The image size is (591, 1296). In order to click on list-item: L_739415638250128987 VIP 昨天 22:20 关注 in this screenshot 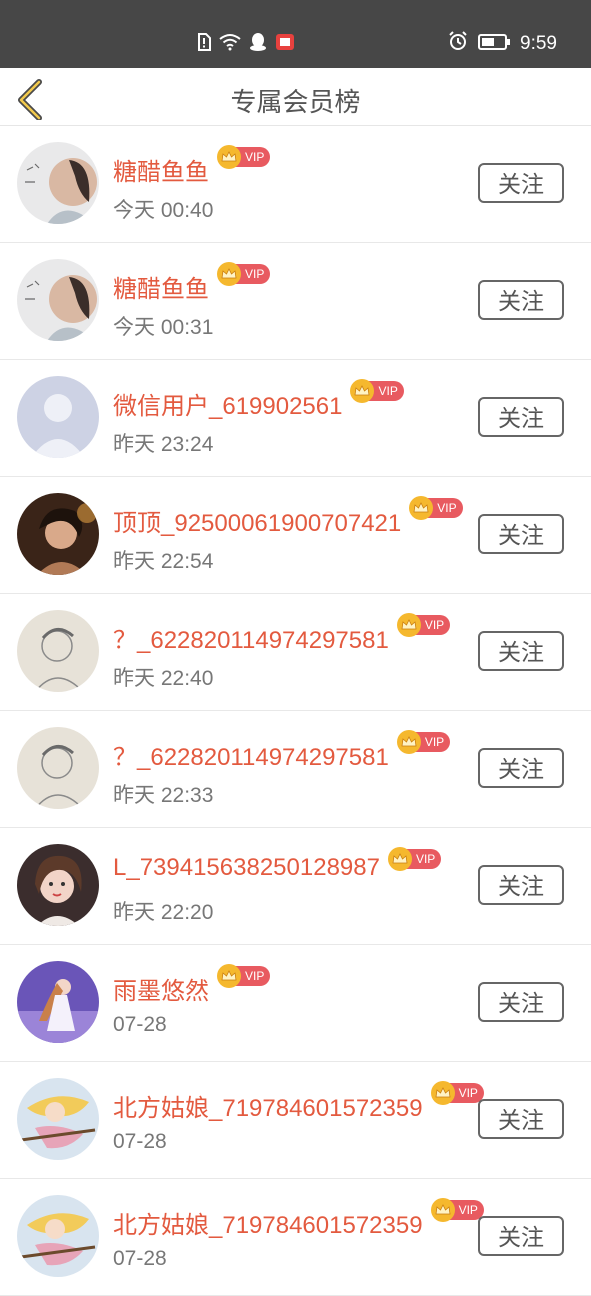, I will do `click(295, 886)`.